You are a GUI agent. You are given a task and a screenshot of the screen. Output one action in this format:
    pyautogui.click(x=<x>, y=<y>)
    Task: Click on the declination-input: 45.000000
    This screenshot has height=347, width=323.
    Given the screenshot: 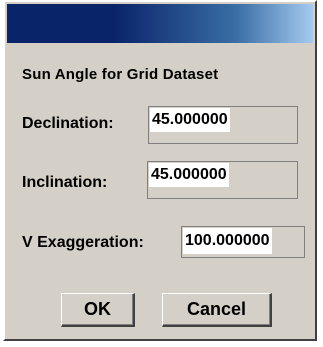 What is the action you would take?
    pyautogui.click(x=190, y=120)
    